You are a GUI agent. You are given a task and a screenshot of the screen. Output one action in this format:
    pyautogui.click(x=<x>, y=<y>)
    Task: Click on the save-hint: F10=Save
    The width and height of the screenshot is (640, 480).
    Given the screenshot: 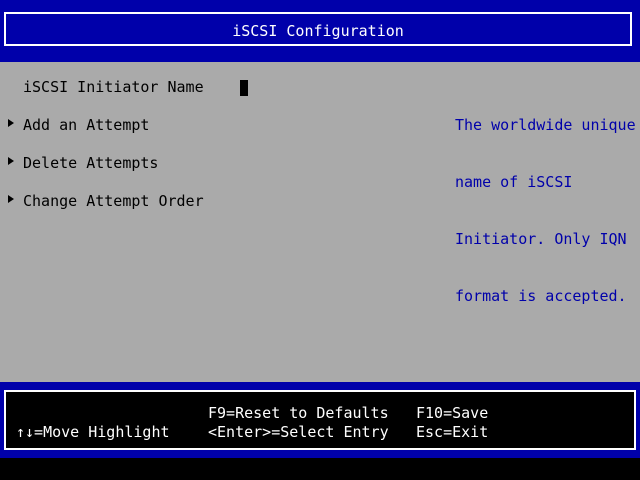 What is the action you would take?
    pyautogui.click(x=452, y=413)
    